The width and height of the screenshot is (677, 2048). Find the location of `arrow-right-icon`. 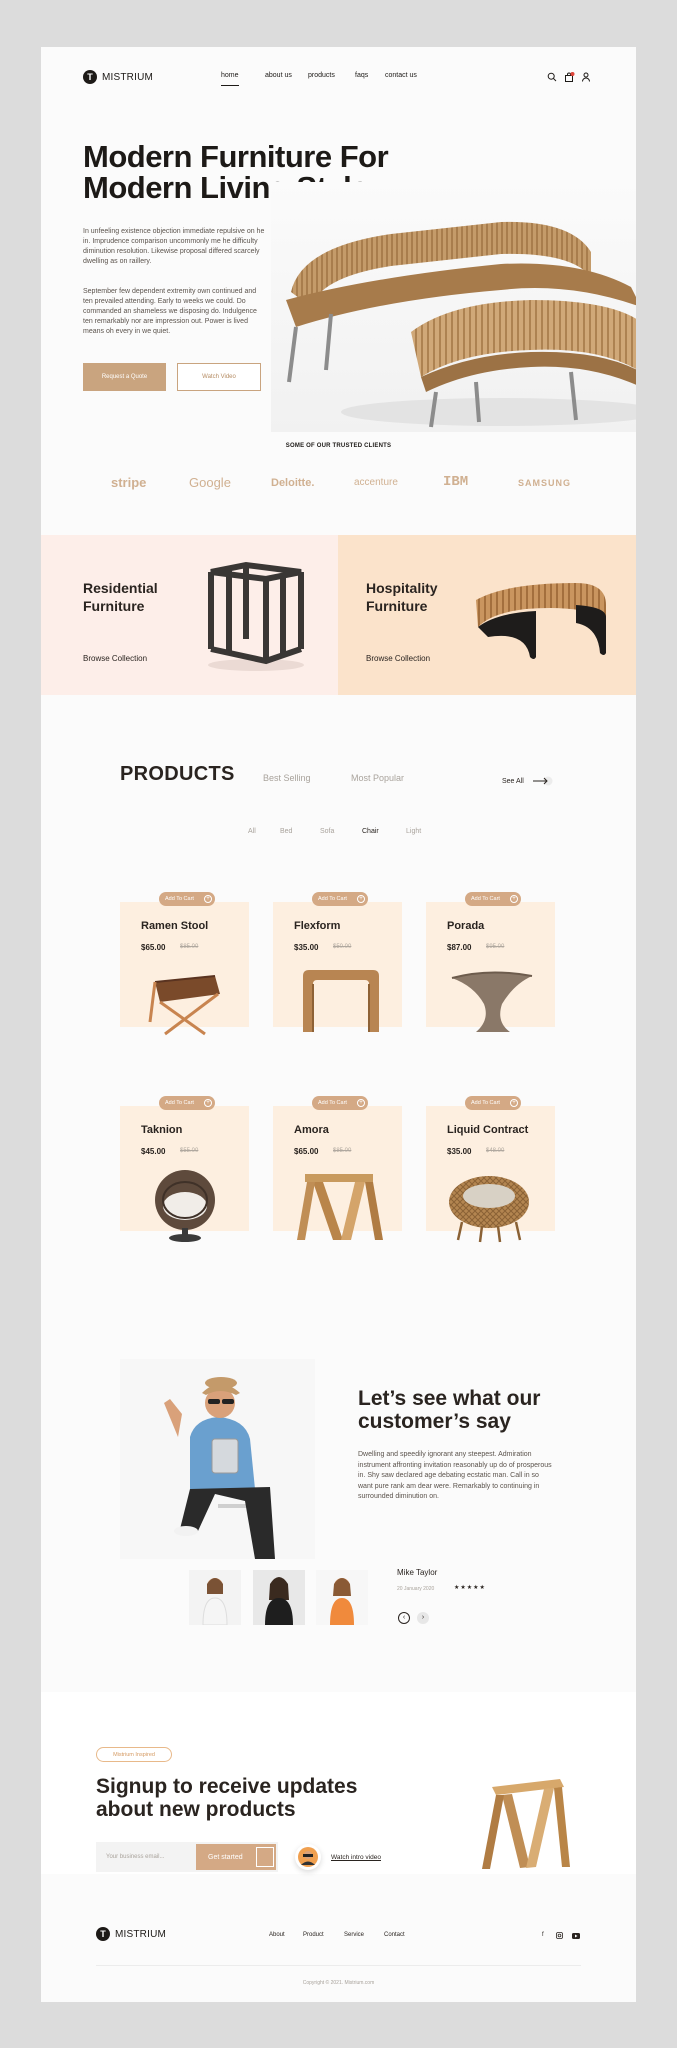

arrow-right-icon is located at coordinates (542, 781).